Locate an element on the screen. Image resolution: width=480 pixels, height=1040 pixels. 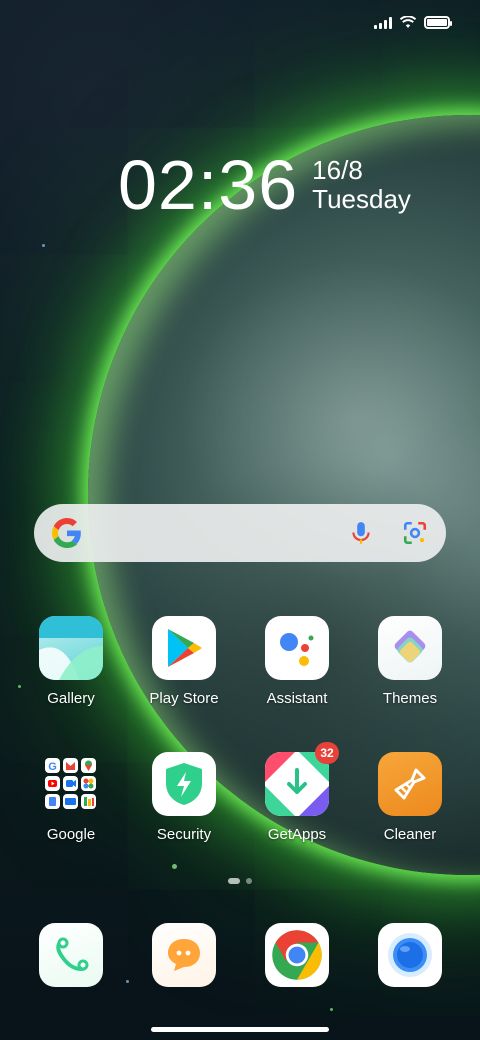
cleaner-icon is located at coordinates (410, 784).